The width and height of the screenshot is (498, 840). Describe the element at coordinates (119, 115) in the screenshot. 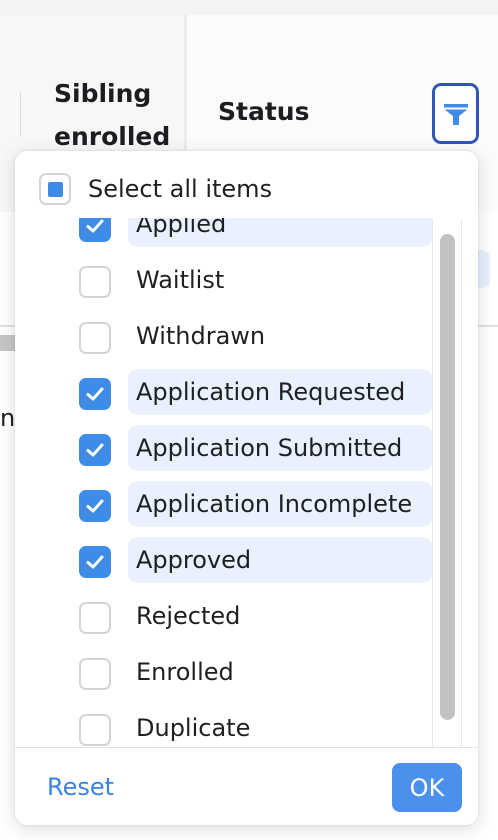

I see `column-header-sibling-enrolled: Sibling enrolled` at that location.